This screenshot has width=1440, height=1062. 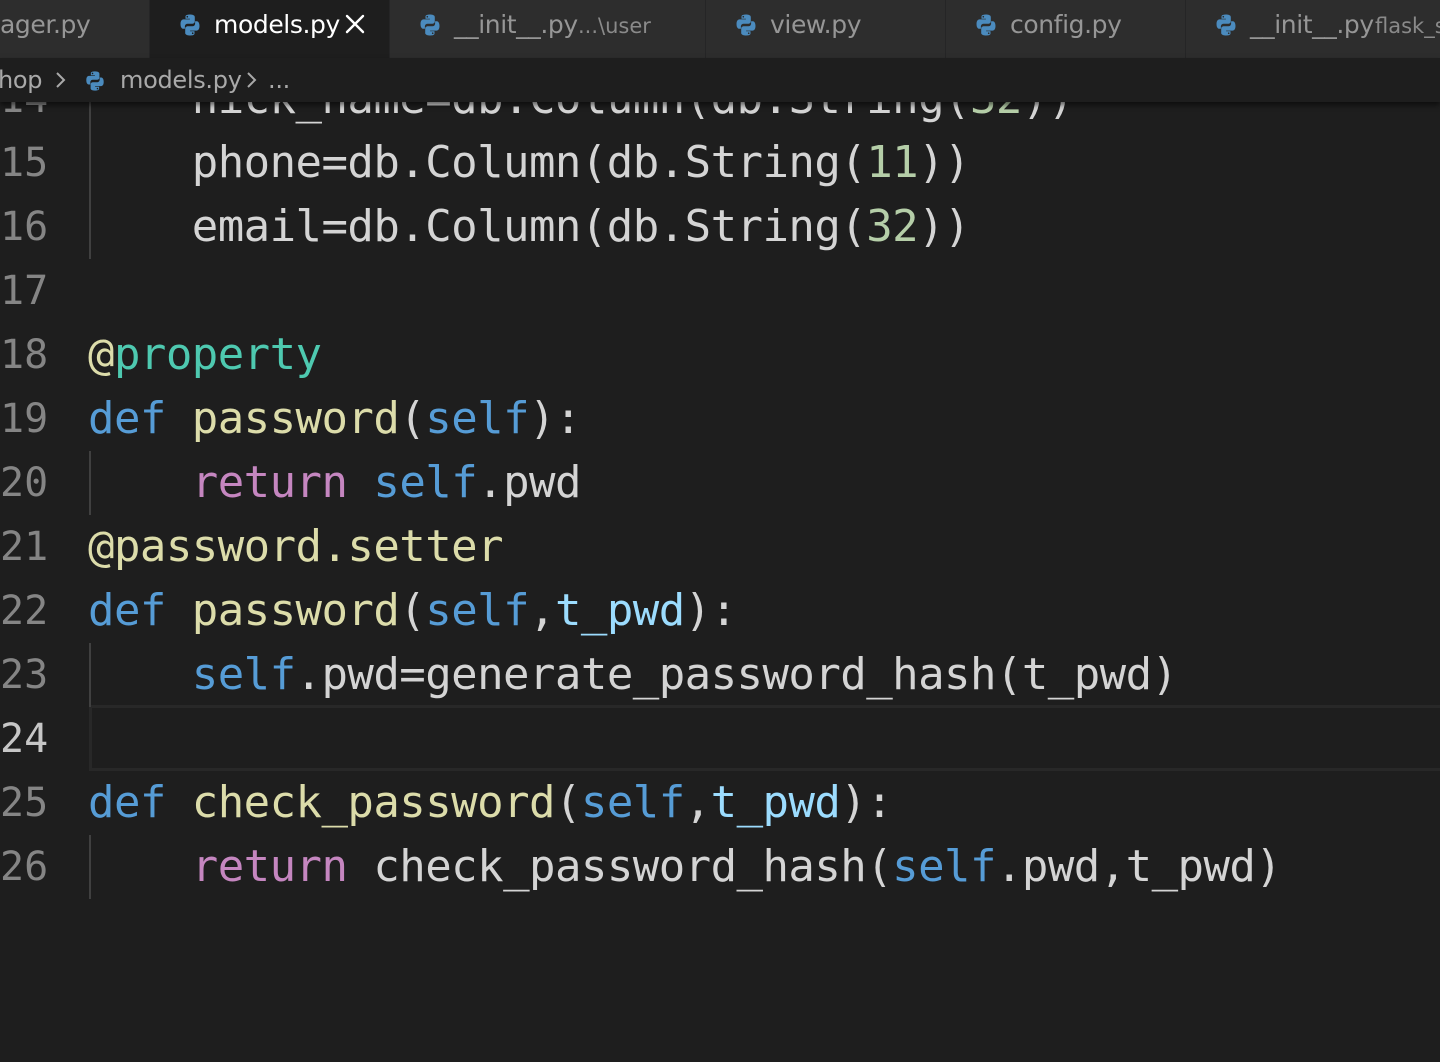 I want to click on line-number: 14, so click(x=24, y=116).